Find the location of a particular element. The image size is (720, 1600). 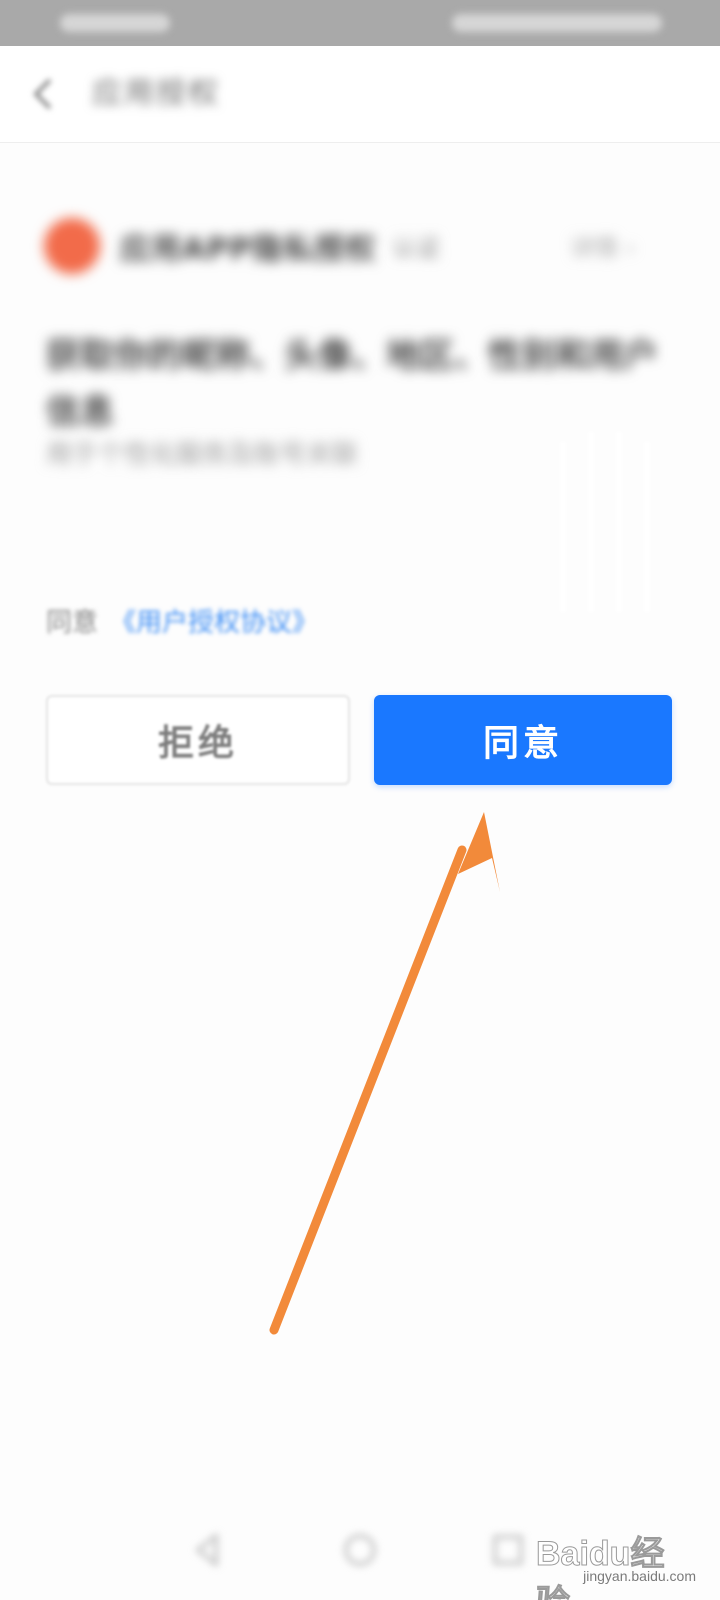

triangle-back-icon is located at coordinates (208, 1550).